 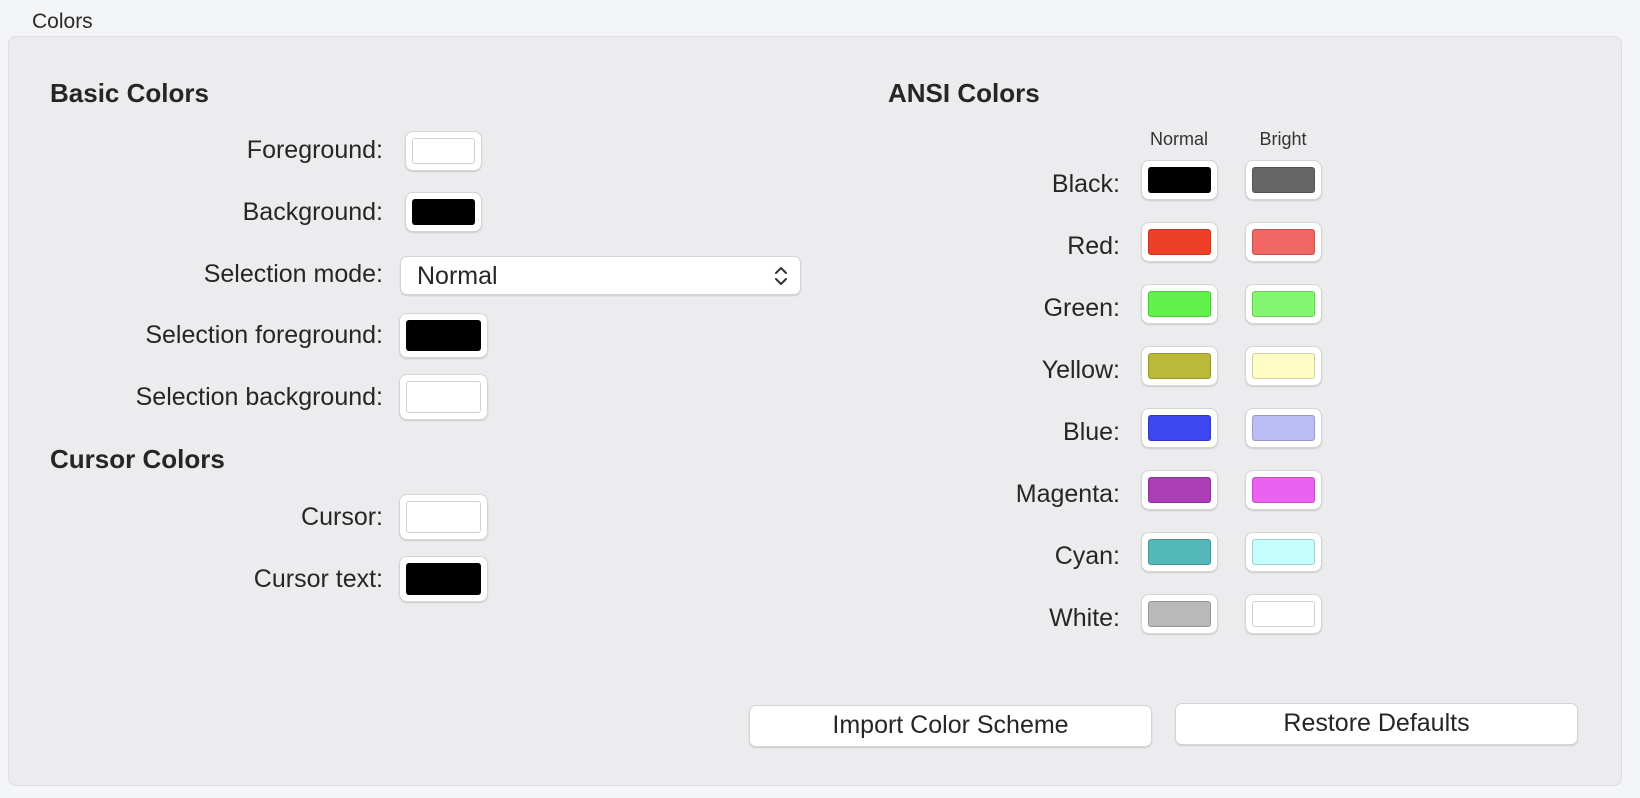 I want to click on cursor-color-well, so click(x=443, y=517).